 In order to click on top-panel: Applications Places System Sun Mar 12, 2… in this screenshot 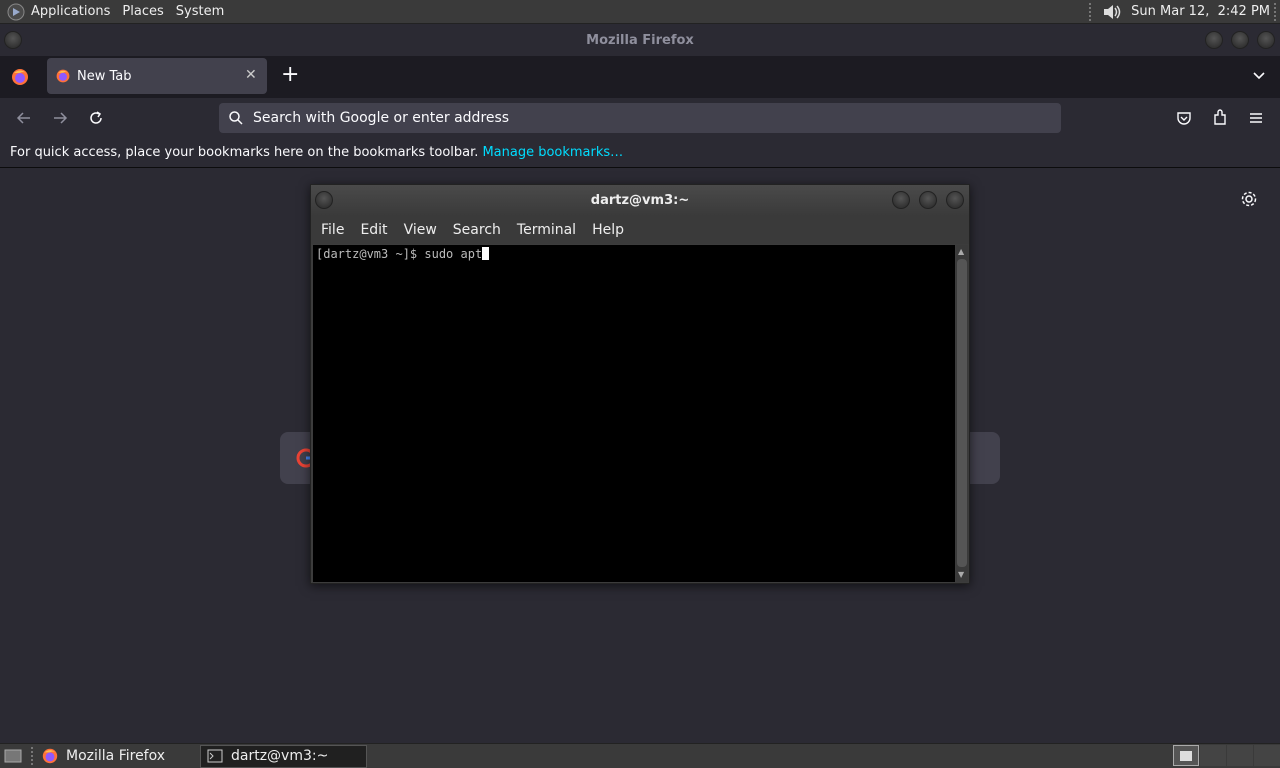, I will do `click(640, 12)`.